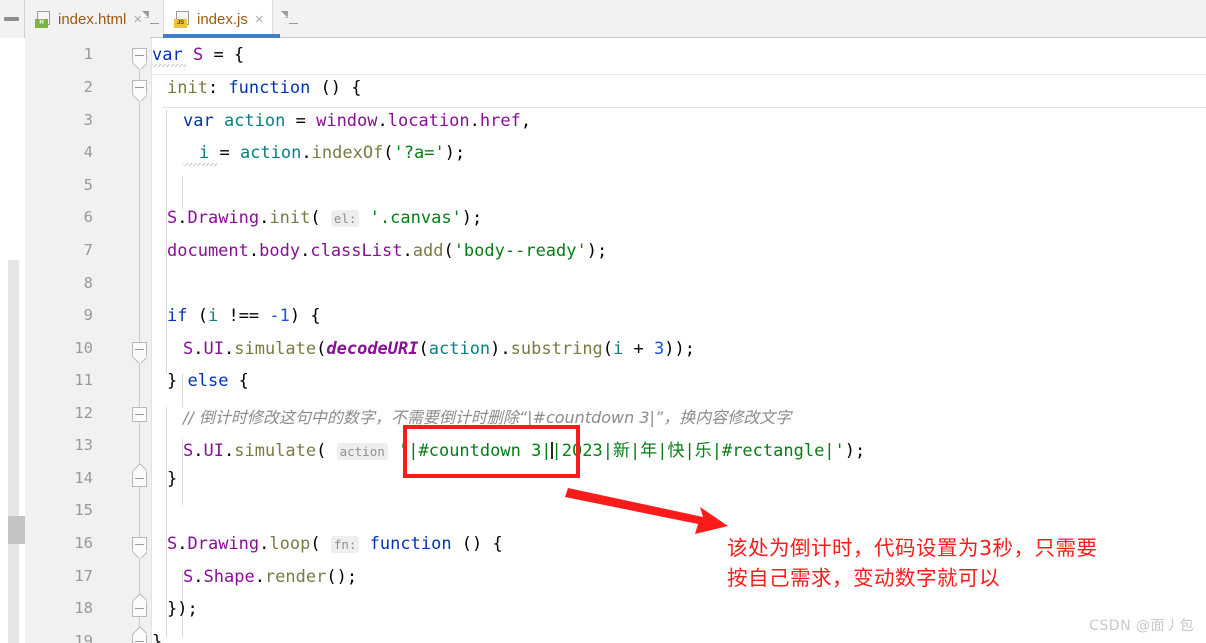 The height and width of the screenshot is (643, 1206). Describe the element at coordinates (172, 479) in the screenshot. I see `code-line-14: }` at that location.